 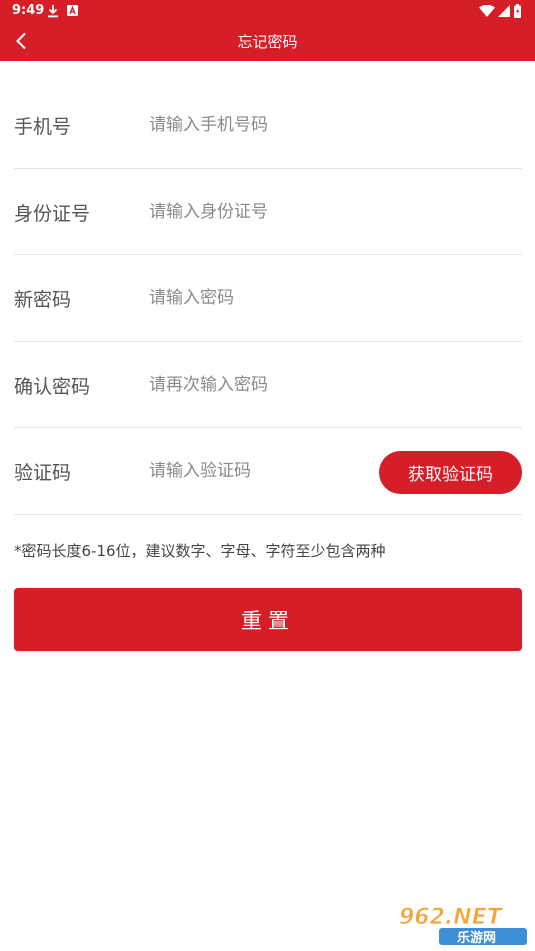 What do you see at coordinates (52, 386) in the screenshot?
I see `confirm-password-label: 确认密码` at bounding box center [52, 386].